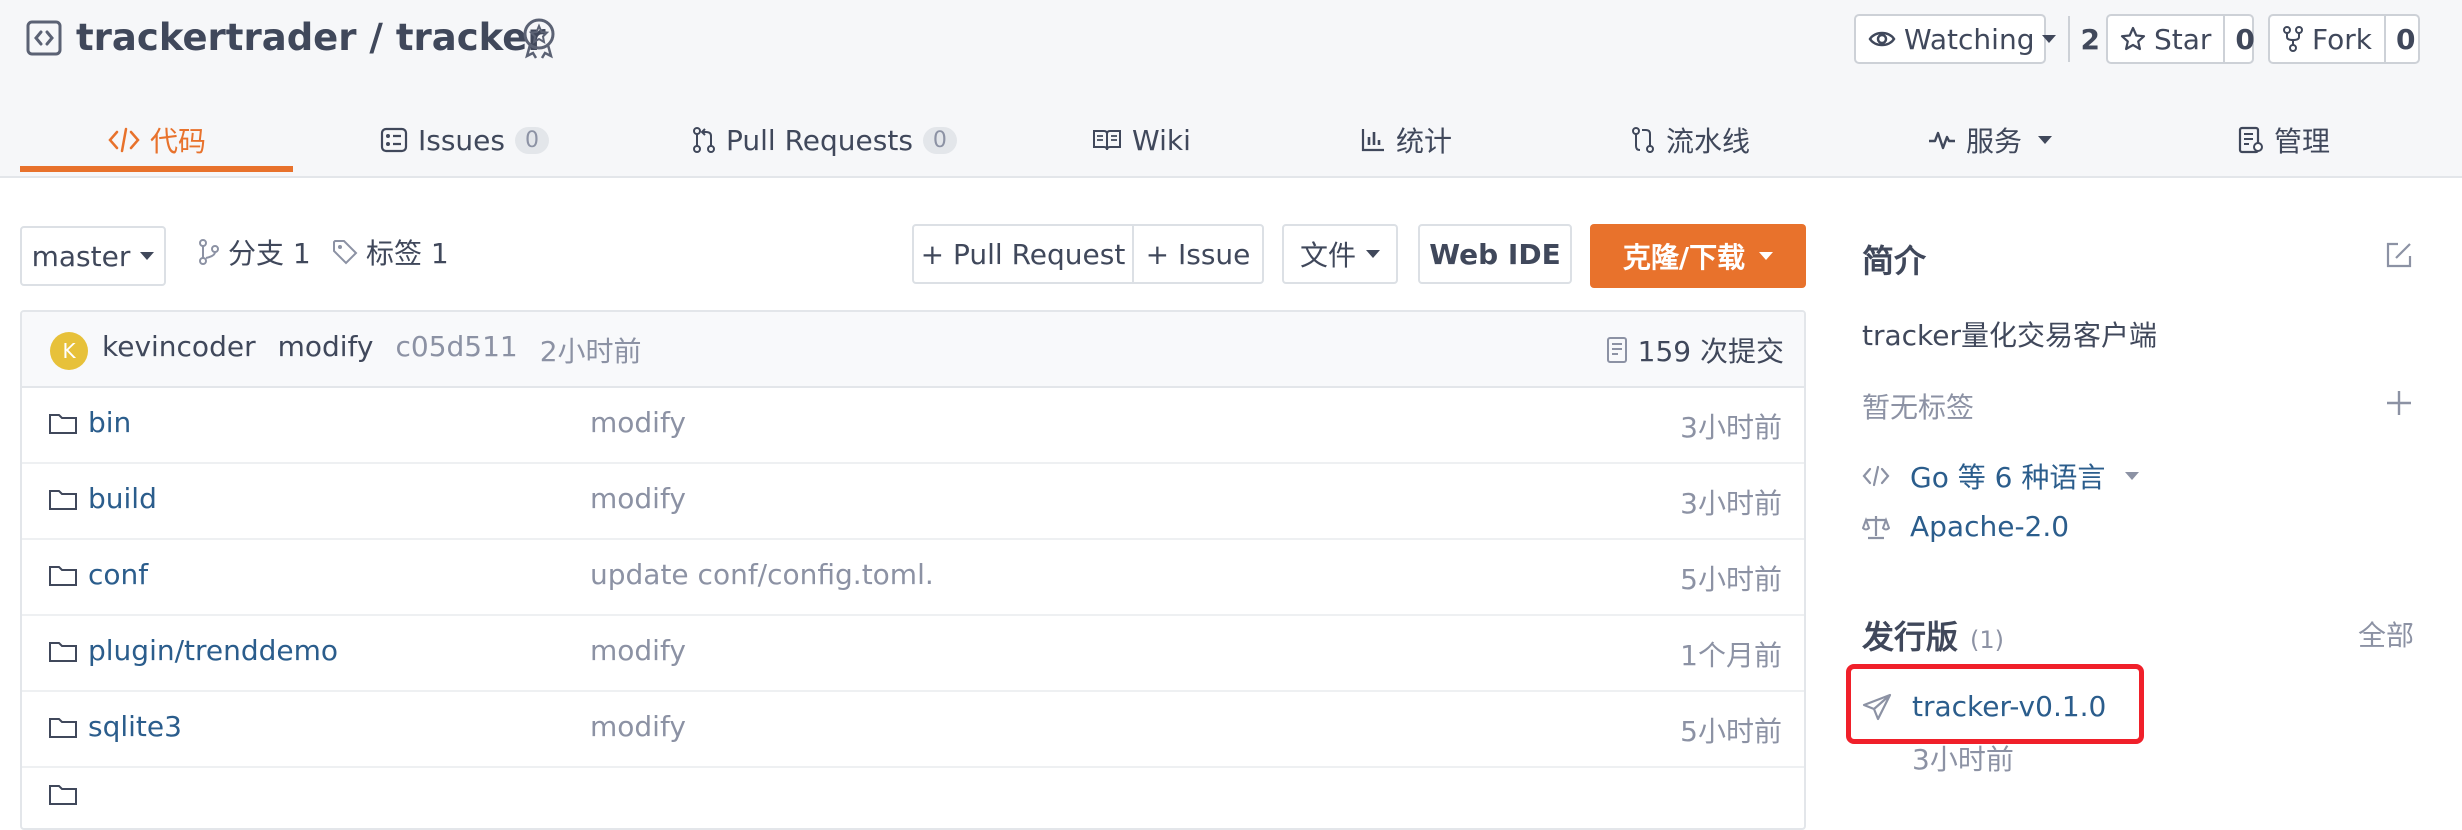 This screenshot has width=2462, height=830. Describe the element at coordinates (2399, 255) in the screenshot. I see `edit-icon` at that location.